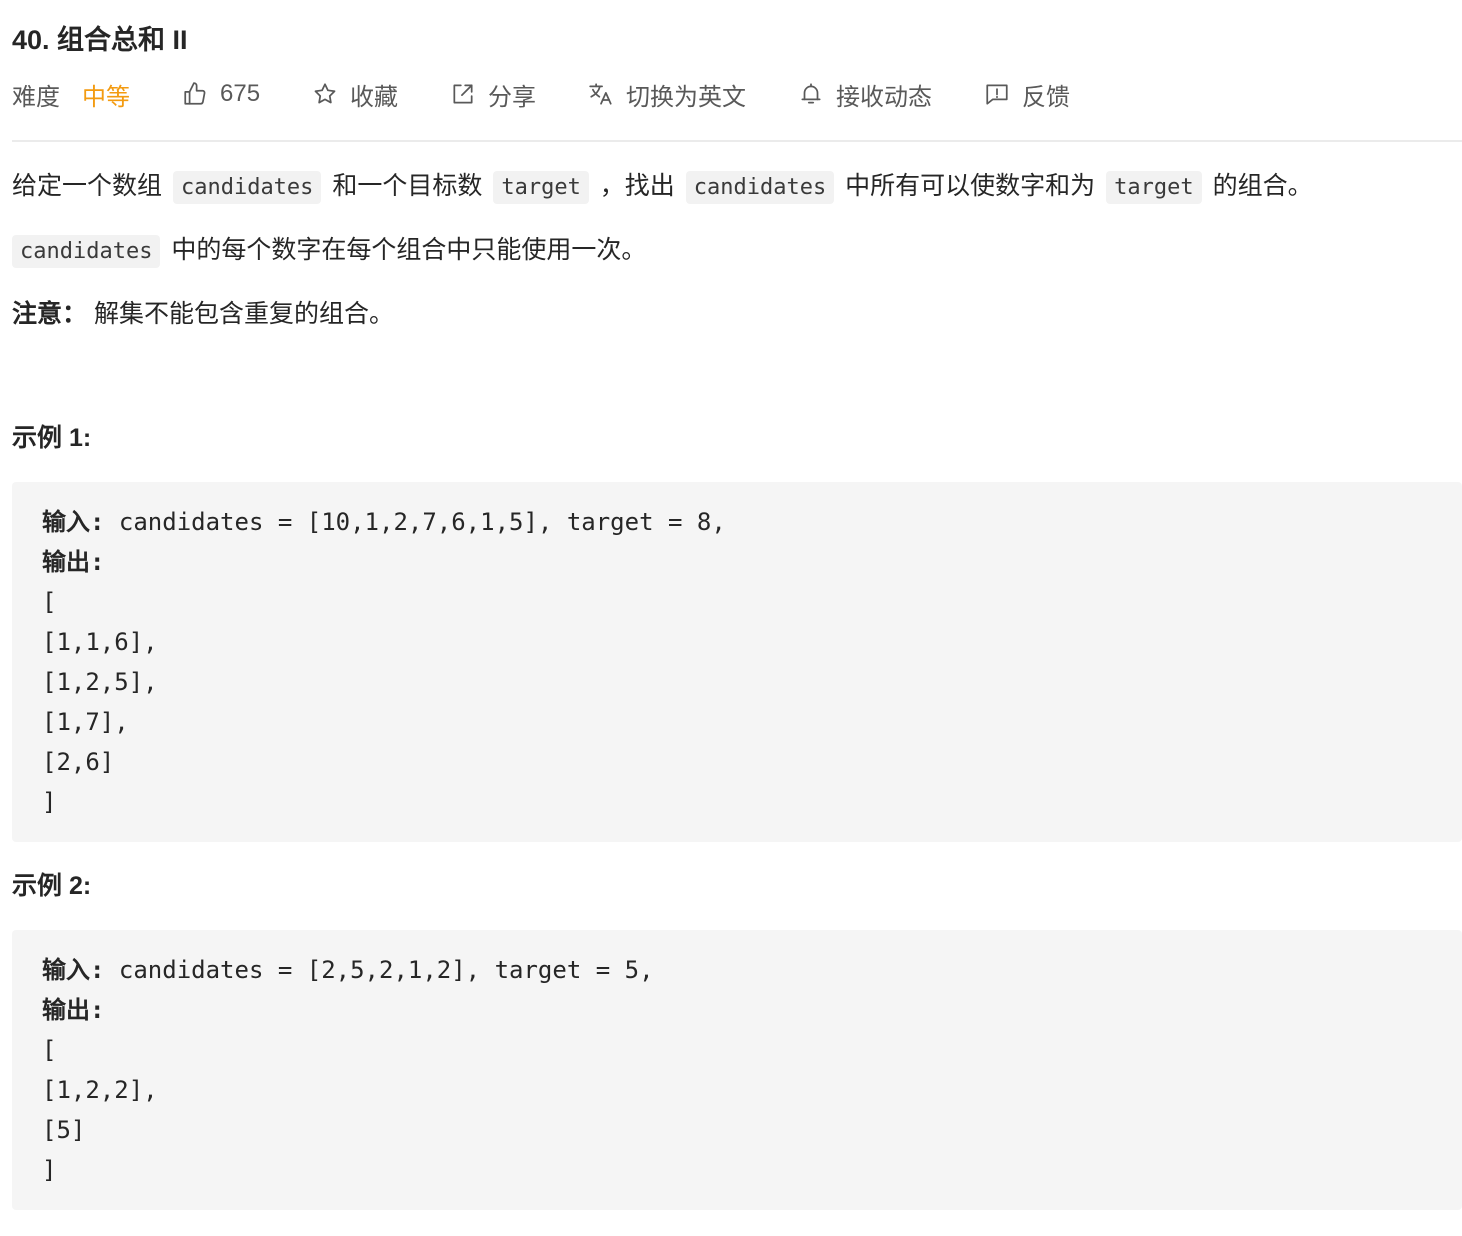  I want to click on problem-meta-bar: 难度 中等 675 收藏 分享 切换为英文 接收动态 反馈, so click(567, 94).